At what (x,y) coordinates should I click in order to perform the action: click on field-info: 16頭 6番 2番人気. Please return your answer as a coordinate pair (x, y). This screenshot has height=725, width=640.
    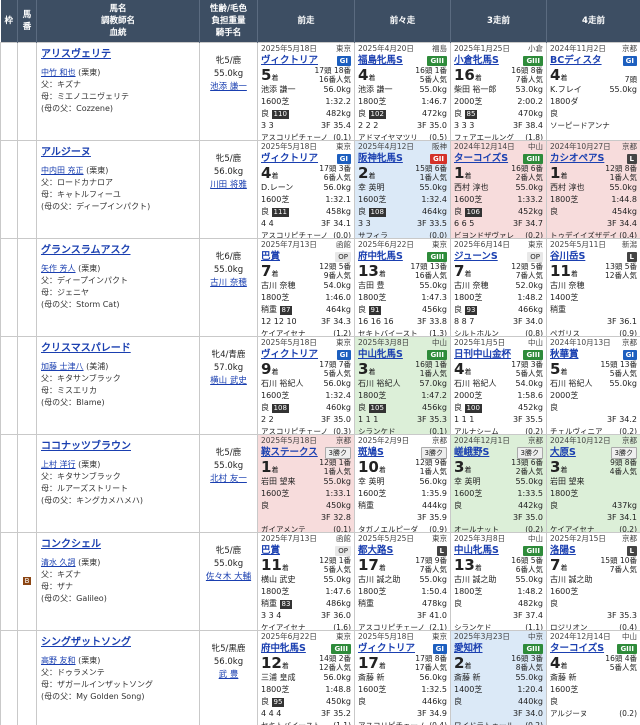
    Looking at the image, I should click on (527, 172).